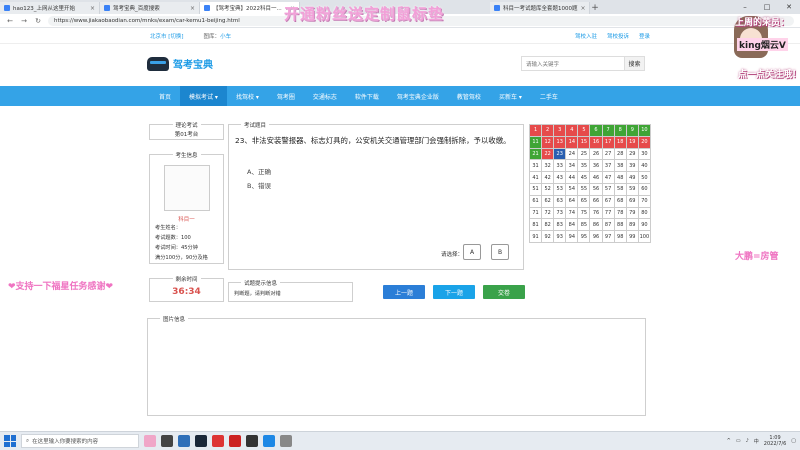 This screenshot has height=450, width=800. I want to click on answer-cell-20: 20, so click(644, 142).